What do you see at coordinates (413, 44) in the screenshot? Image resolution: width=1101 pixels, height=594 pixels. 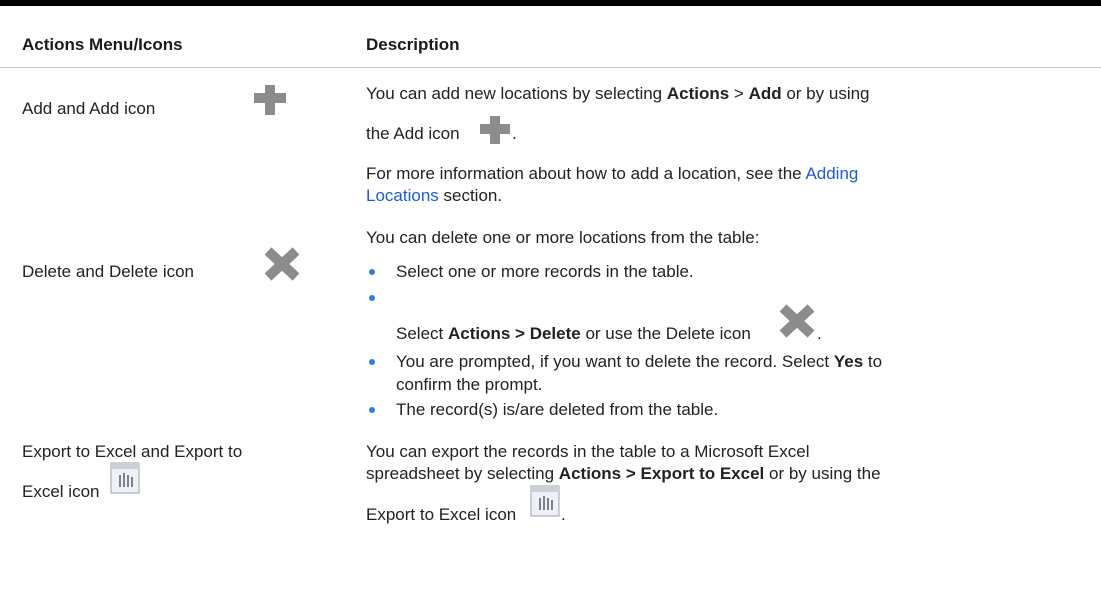 I see `column-header-description: Description` at bounding box center [413, 44].